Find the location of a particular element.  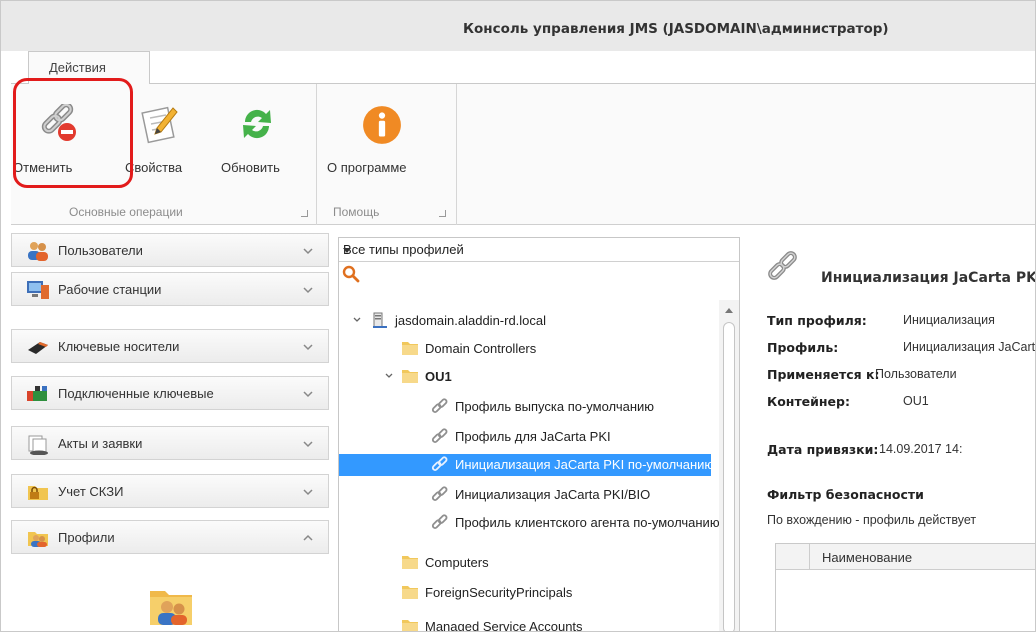

about-button-label: О программе is located at coordinates (367, 167).